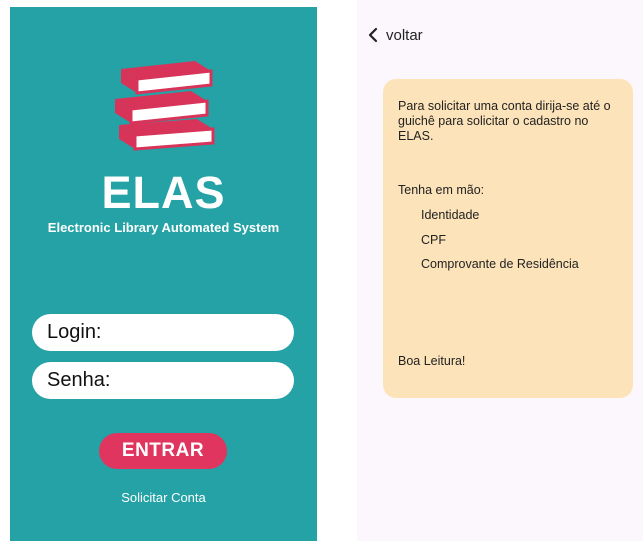  What do you see at coordinates (441, 190) in the screenshot?
I see `have-label: Tenha em mão:` at bounding box center [441, 190].